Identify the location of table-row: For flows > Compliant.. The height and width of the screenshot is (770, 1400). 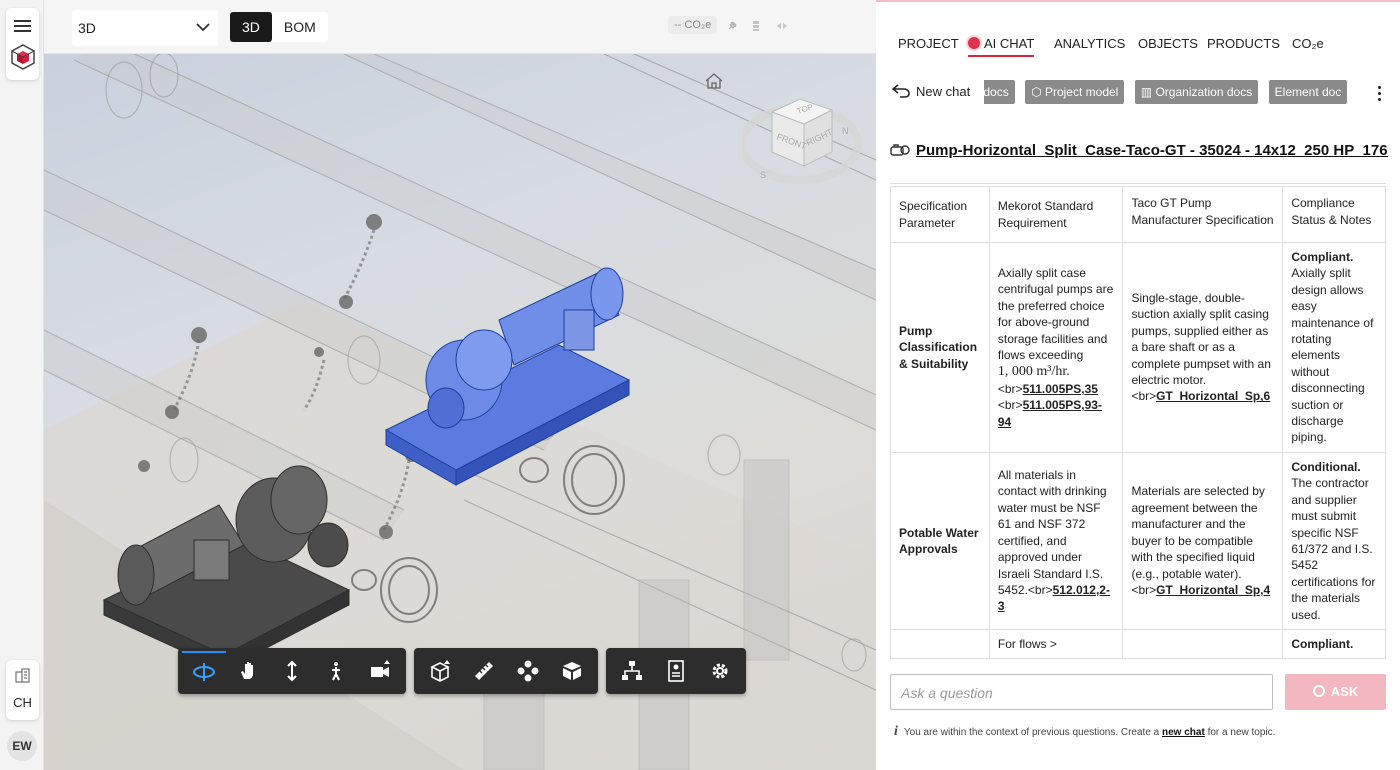
(1138, 644).